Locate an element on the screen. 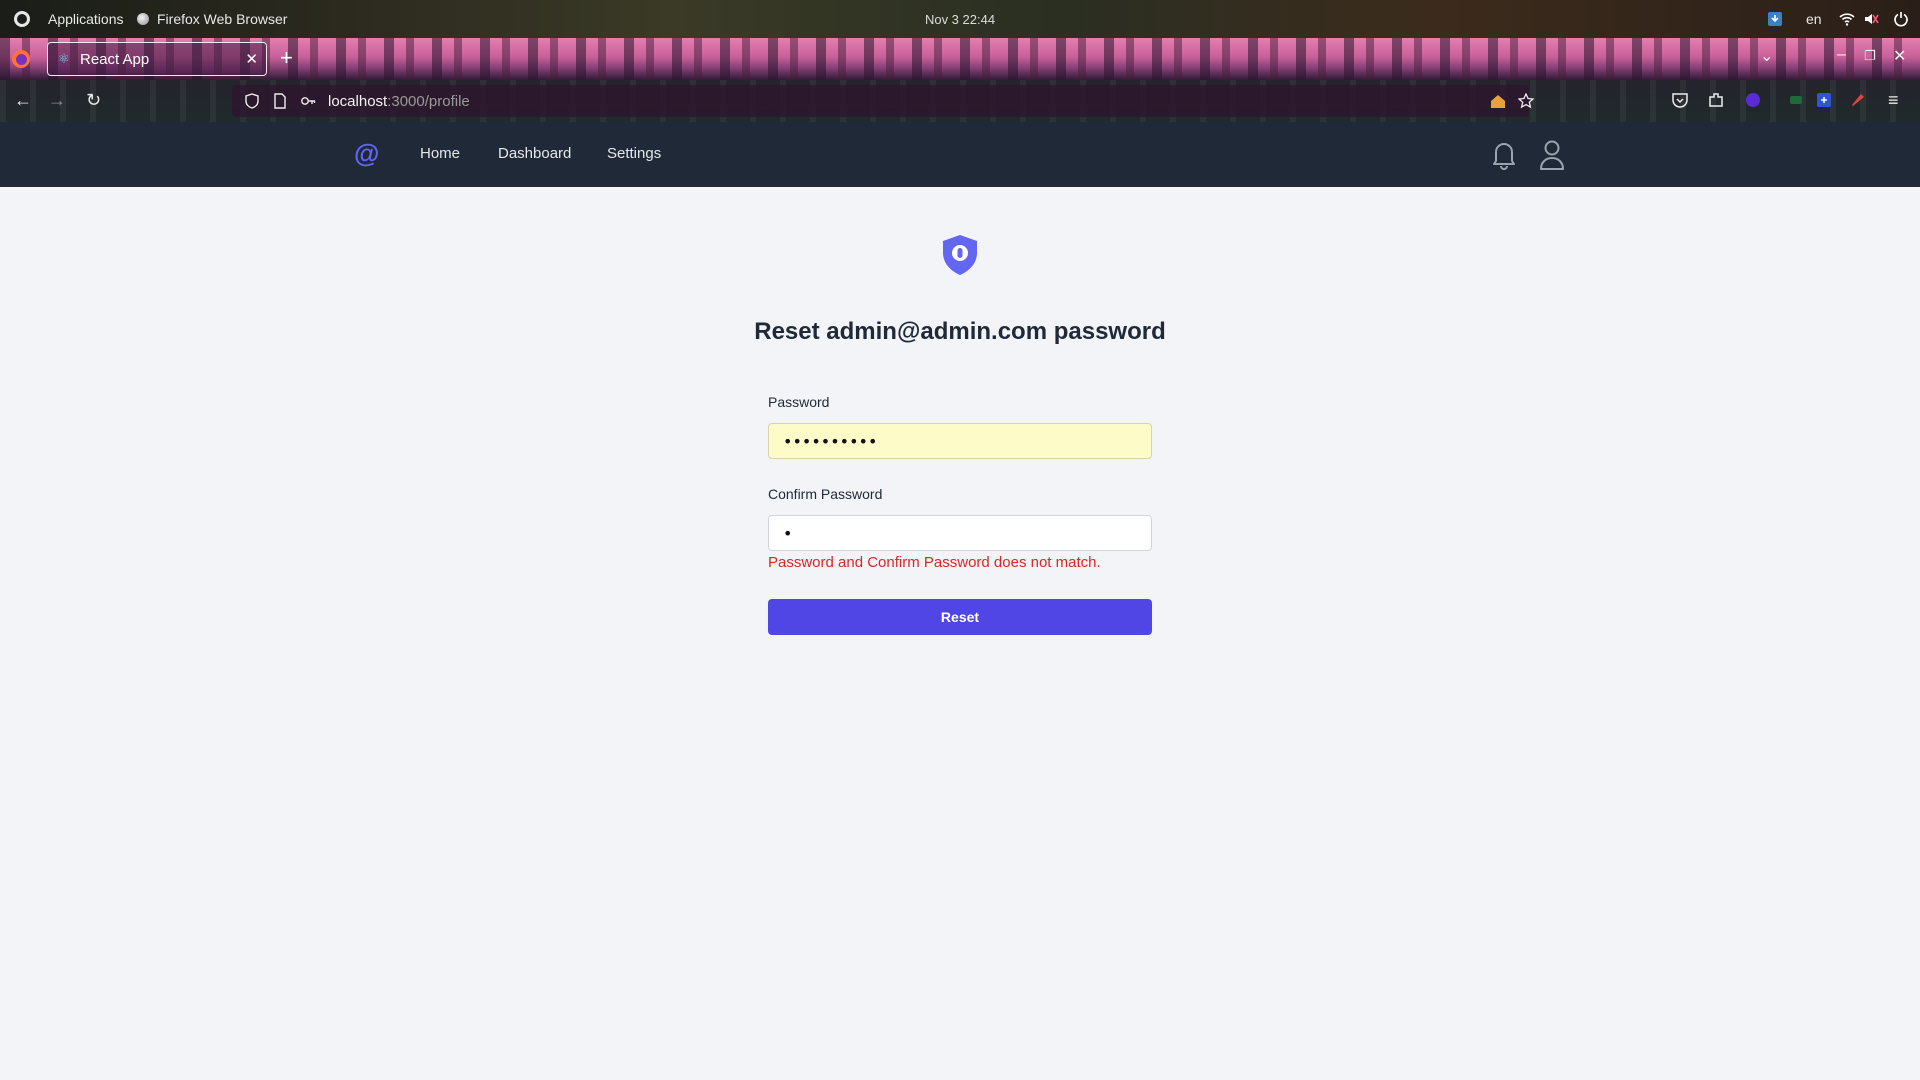  pocket-icon is located at coordinates (1680, 100).